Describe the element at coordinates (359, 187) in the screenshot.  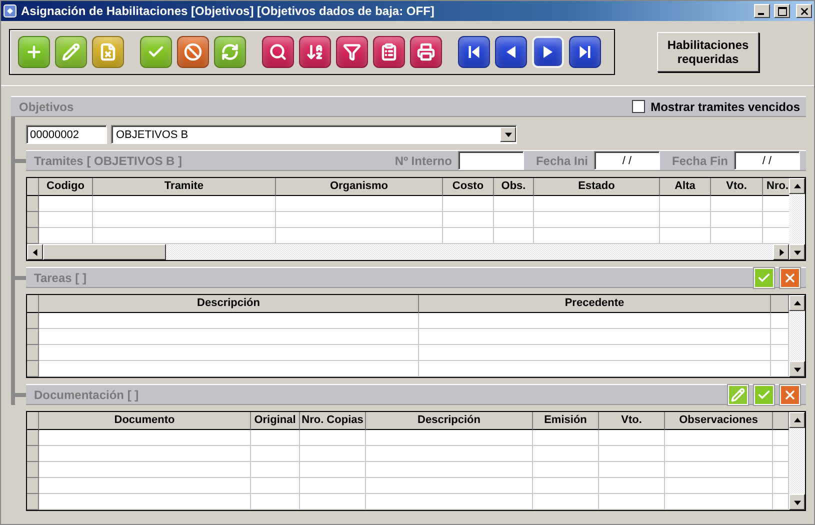
I see `column-header: Organismo` at that location.